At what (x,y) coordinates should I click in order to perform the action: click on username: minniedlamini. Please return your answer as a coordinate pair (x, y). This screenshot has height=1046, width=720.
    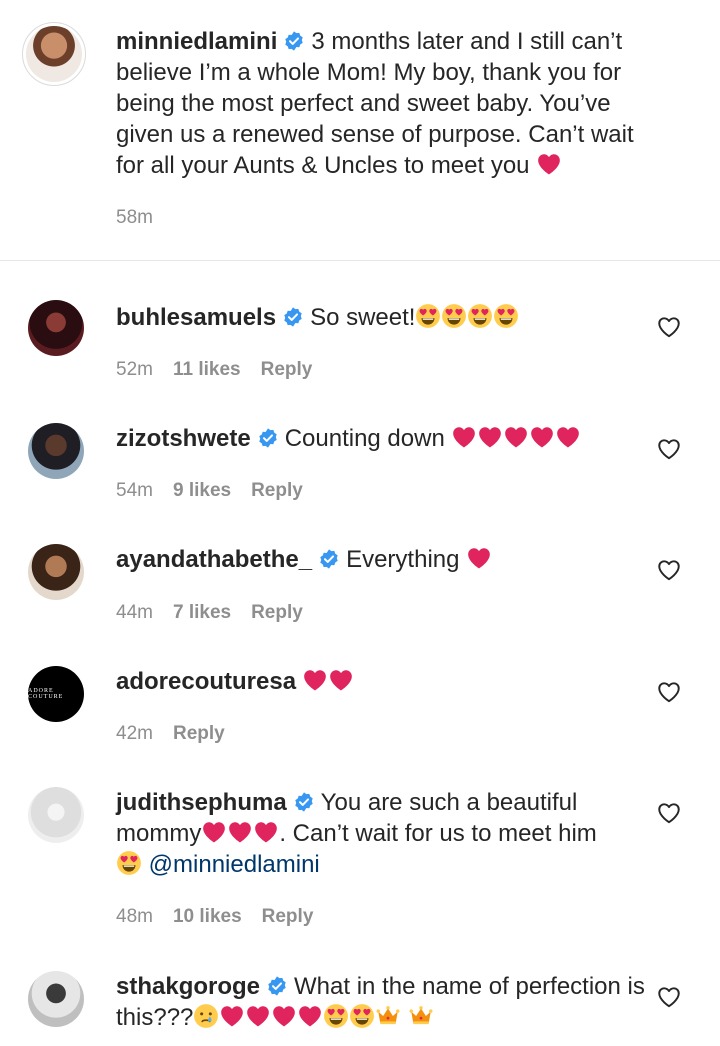
    Looking at the image, I should click on (196, 41).